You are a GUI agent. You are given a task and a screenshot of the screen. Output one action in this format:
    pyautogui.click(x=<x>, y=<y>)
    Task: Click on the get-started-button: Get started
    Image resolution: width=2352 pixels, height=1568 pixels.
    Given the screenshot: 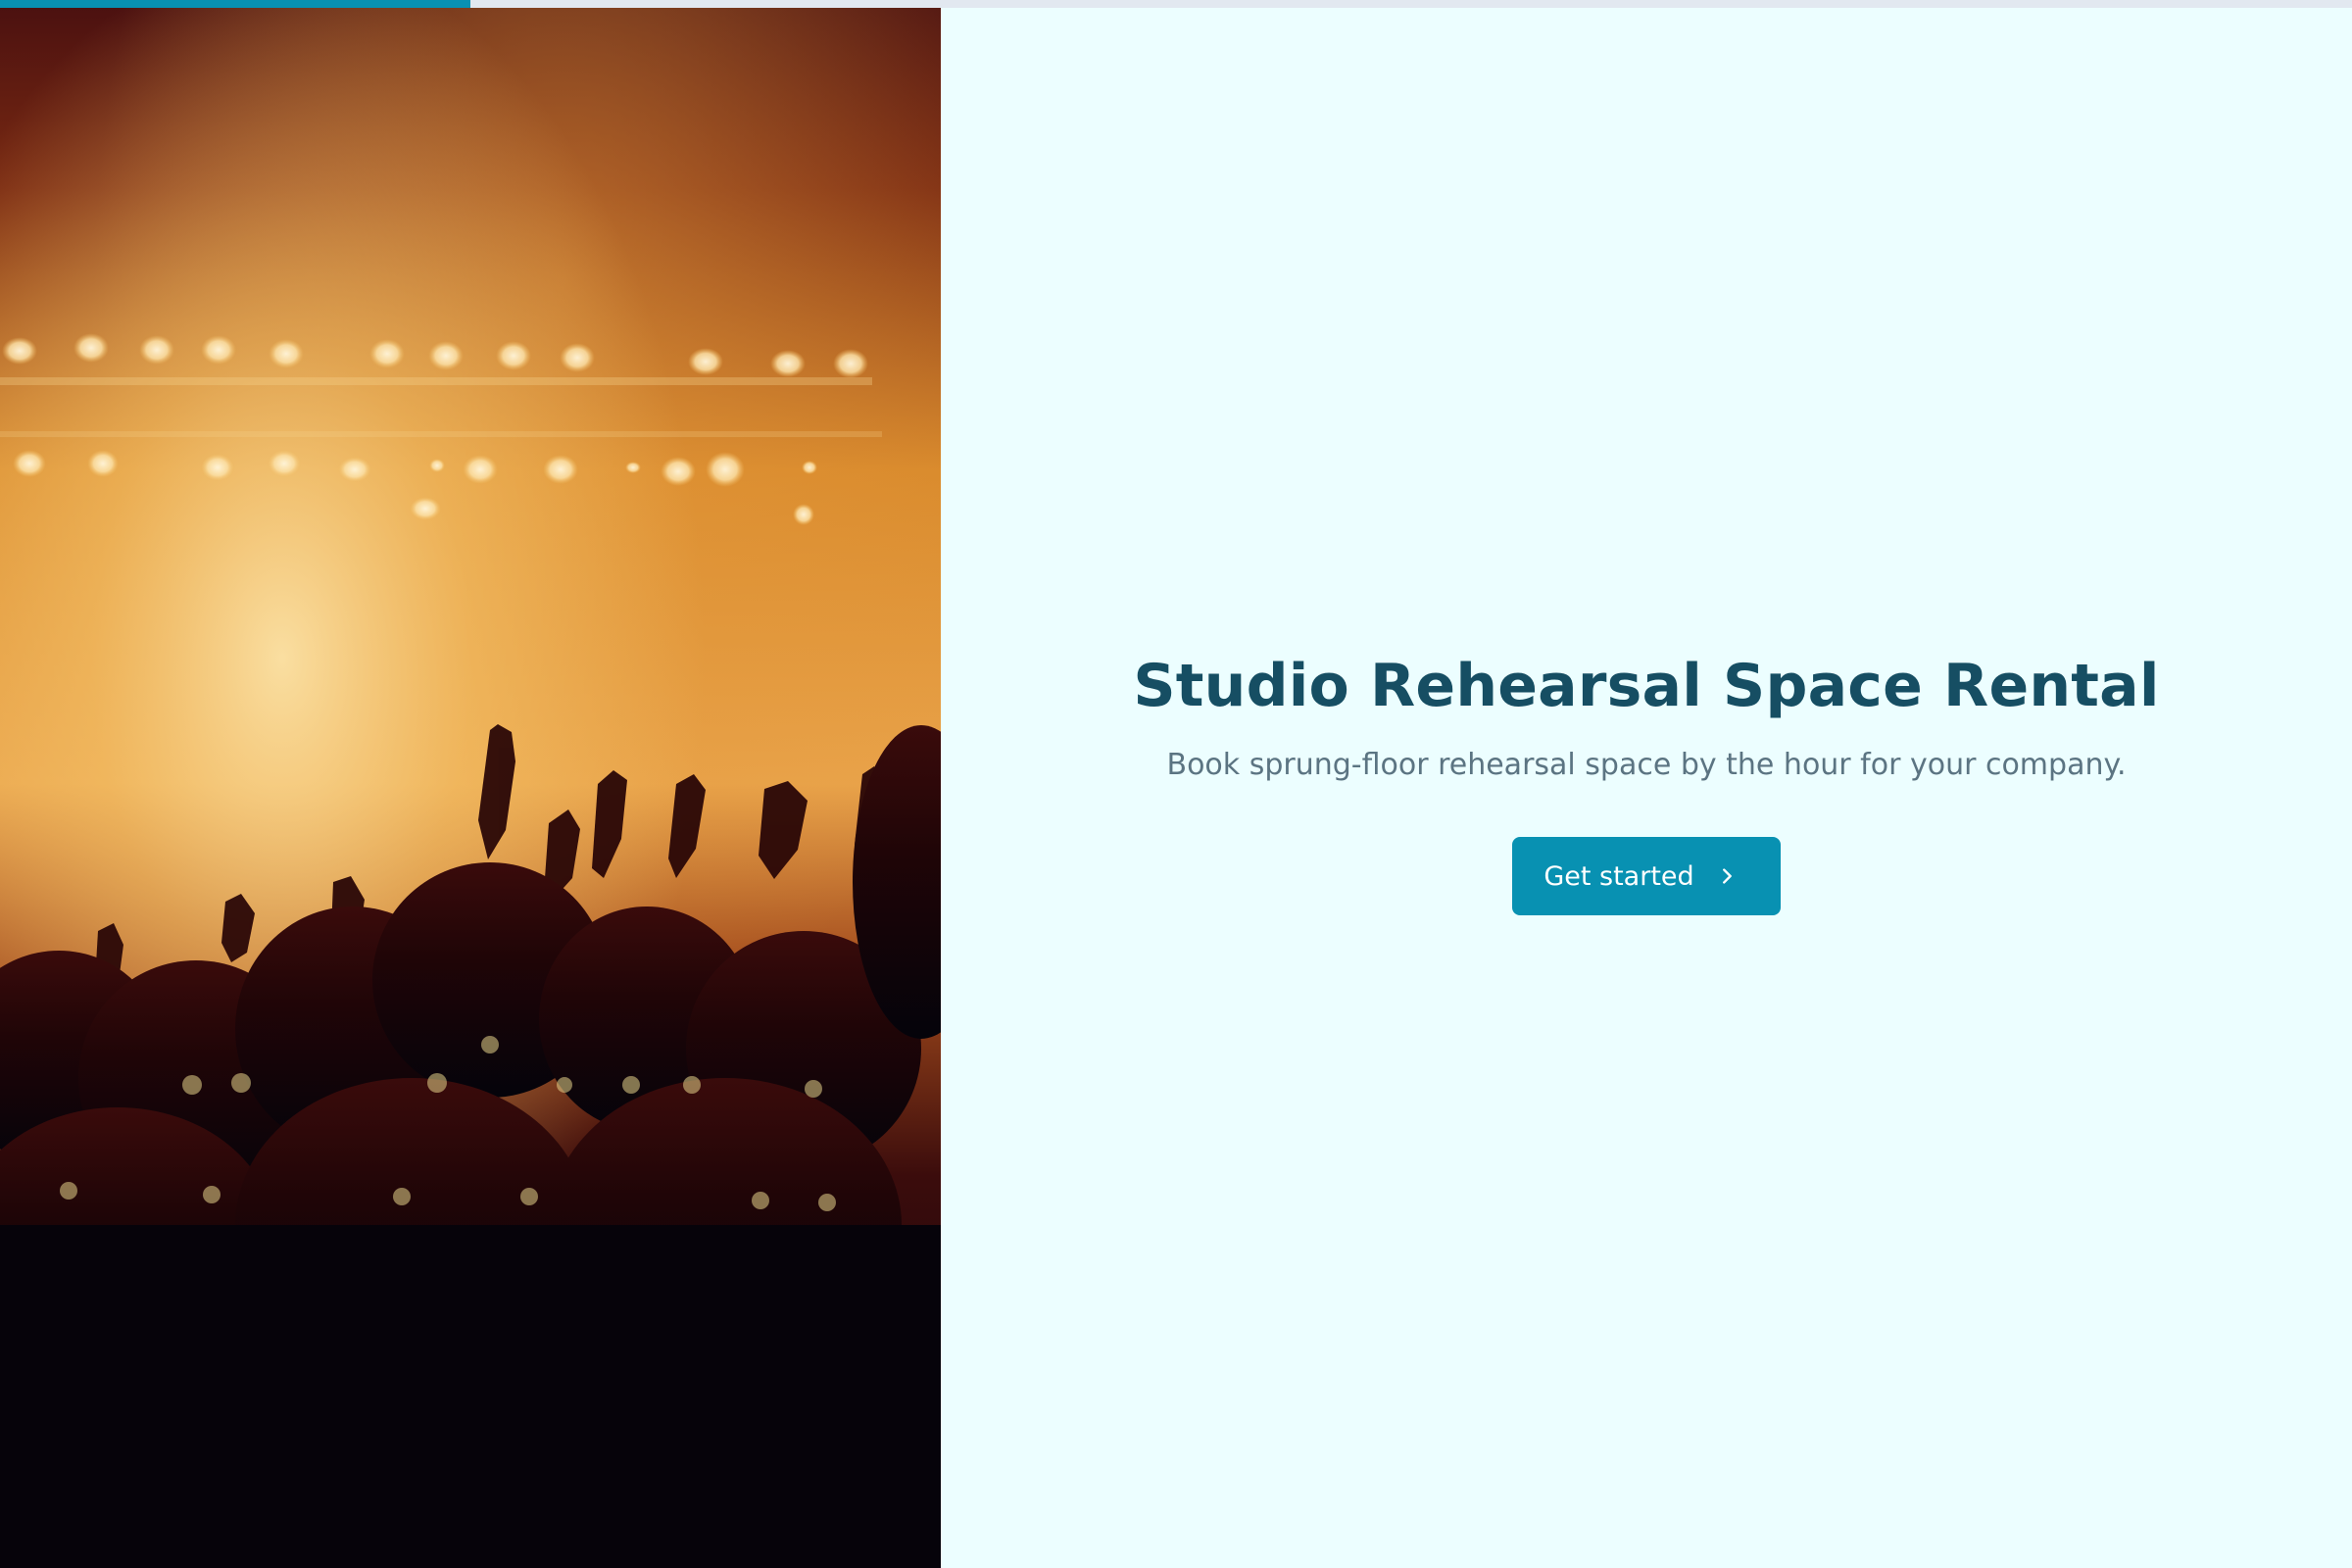 What is the action you would take?
    pyautogui.click(x=1646, y=876)
    